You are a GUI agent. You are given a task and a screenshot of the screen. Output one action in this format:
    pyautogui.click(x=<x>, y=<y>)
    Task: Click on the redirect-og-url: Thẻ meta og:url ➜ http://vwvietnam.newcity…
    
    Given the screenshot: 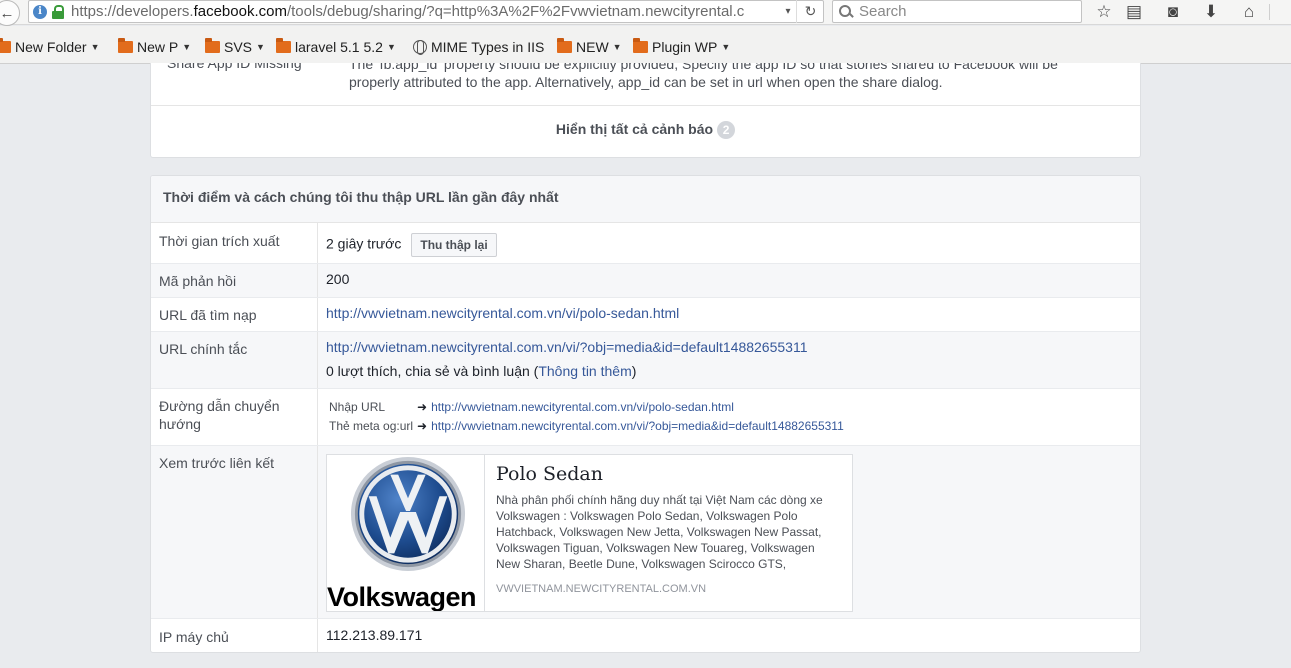 What is the action you would take?
    pyautogui.click(x=586, y=426)
    